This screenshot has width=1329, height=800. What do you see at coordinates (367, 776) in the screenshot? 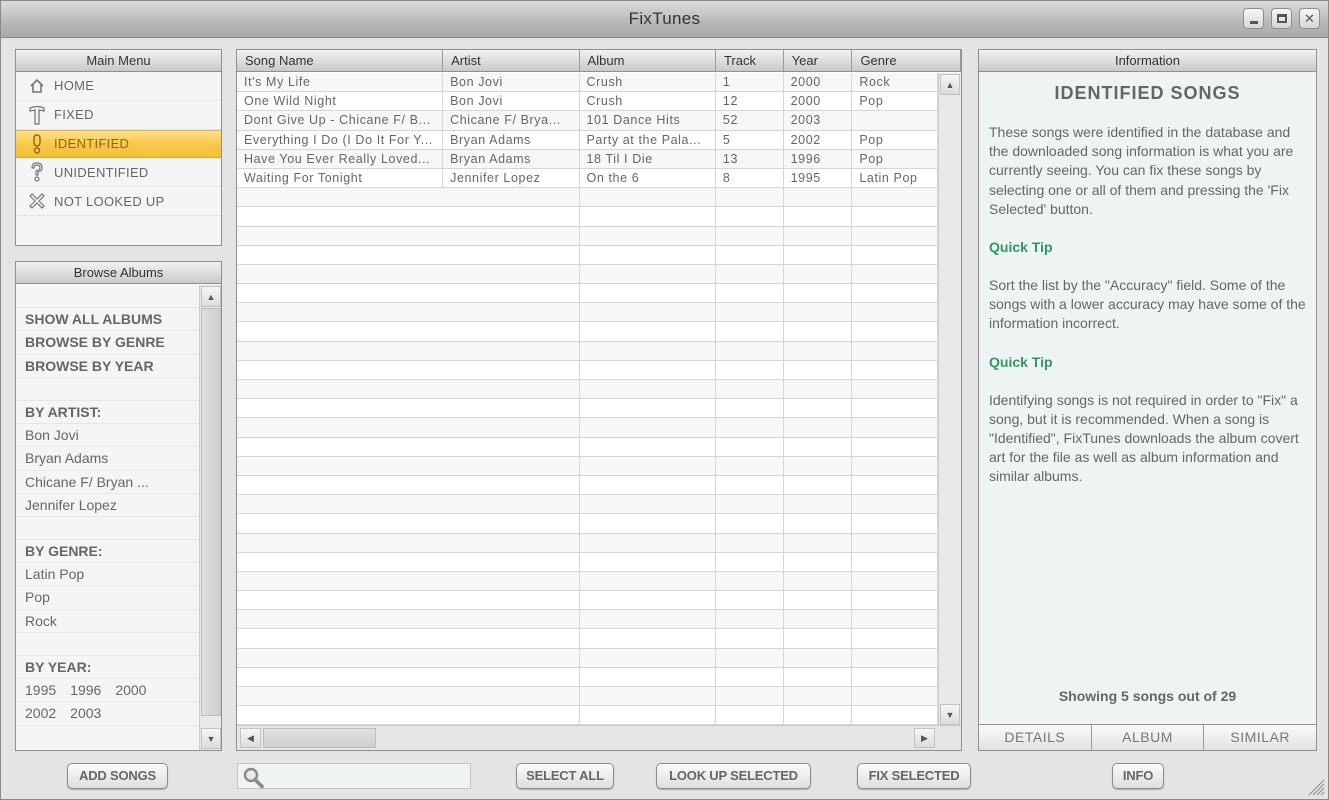
I see `search-input` at bounding box center [367, 776].